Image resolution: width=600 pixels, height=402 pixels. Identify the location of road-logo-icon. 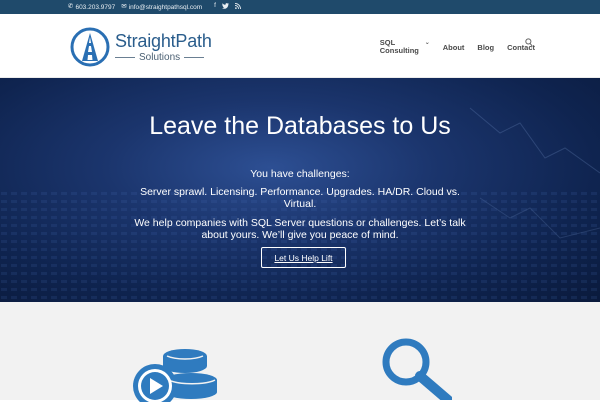
(90, 47).